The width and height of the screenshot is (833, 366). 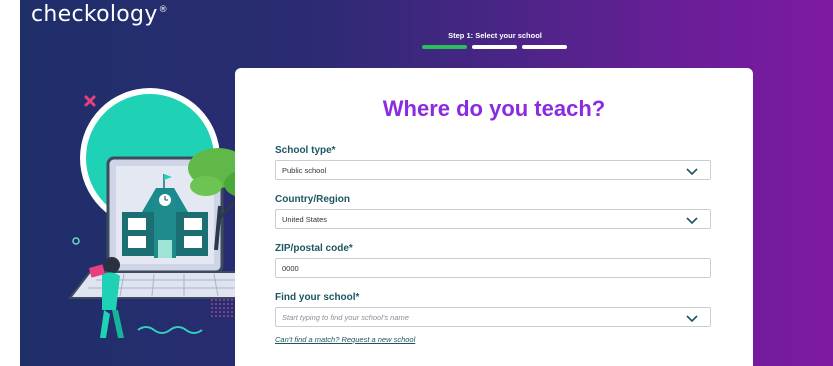 I want to click on school-type-select: Public school, so click(x=493, y=170).